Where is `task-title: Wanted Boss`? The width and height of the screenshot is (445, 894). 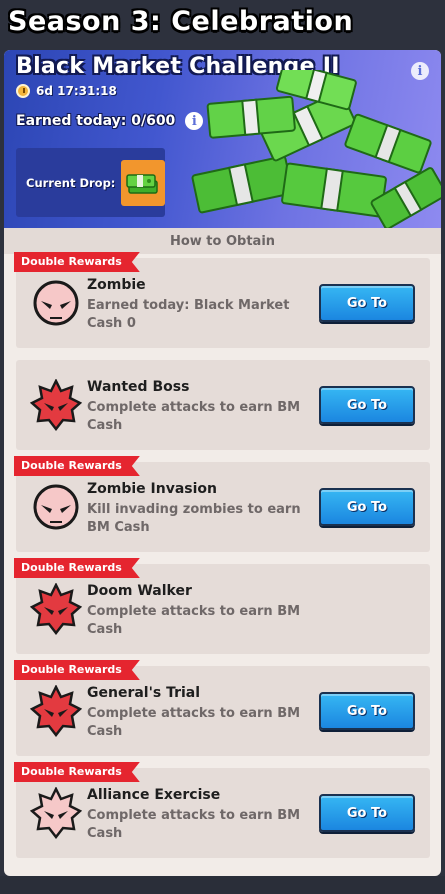
task-title: Wanted Boss is located at coordinates (138, 387).